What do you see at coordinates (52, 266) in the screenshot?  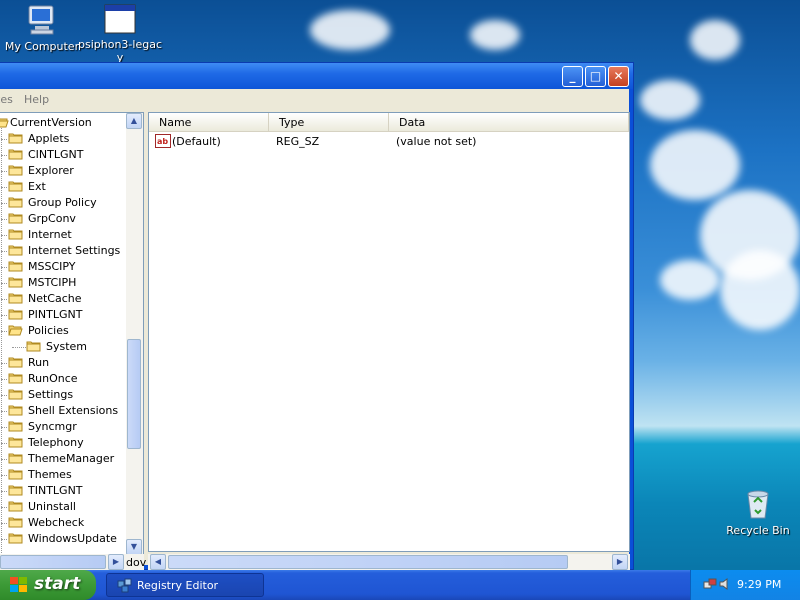 I see `tree-item-label: MSSCIPY` at bounding box center [52, 266].